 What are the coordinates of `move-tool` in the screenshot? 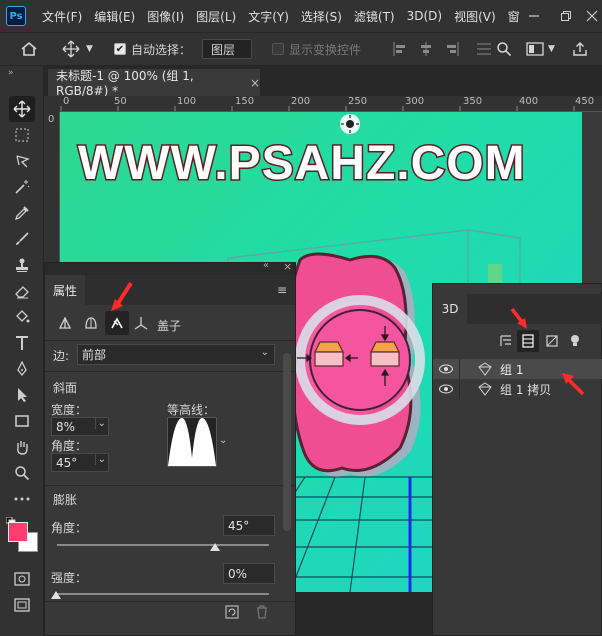 It's located at (22, 109).